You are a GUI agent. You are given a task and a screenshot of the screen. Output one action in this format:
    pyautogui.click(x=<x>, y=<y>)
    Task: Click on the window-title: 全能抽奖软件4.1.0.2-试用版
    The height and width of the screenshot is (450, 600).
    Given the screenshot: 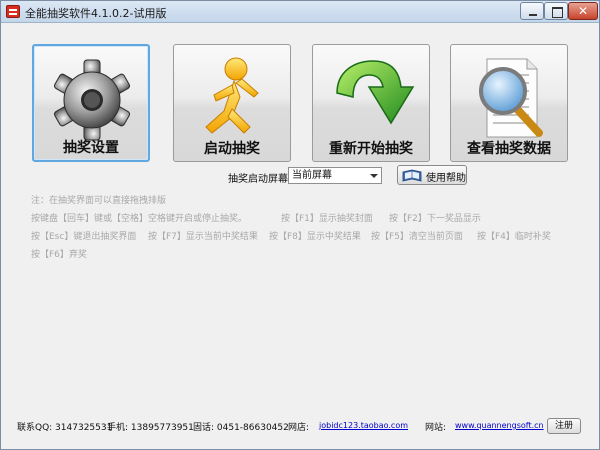 What is the action you would take?
    pyautogui.click(x=96, y=13)
    